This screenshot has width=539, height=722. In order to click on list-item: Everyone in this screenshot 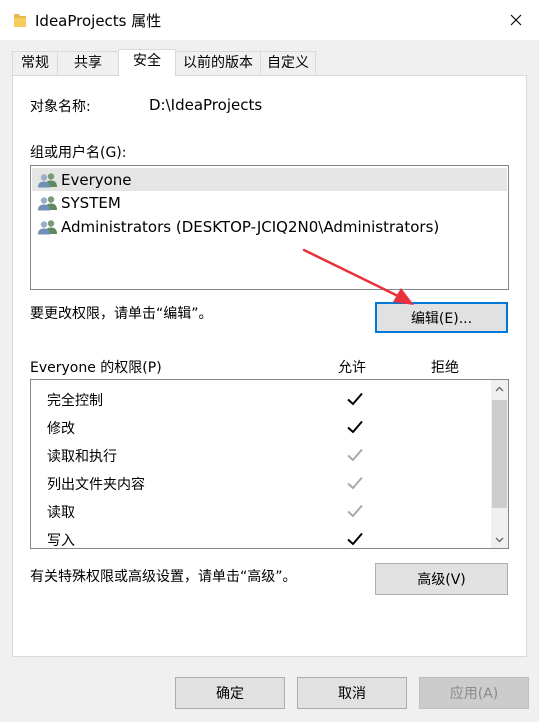, I will do `click(269, 179)`.